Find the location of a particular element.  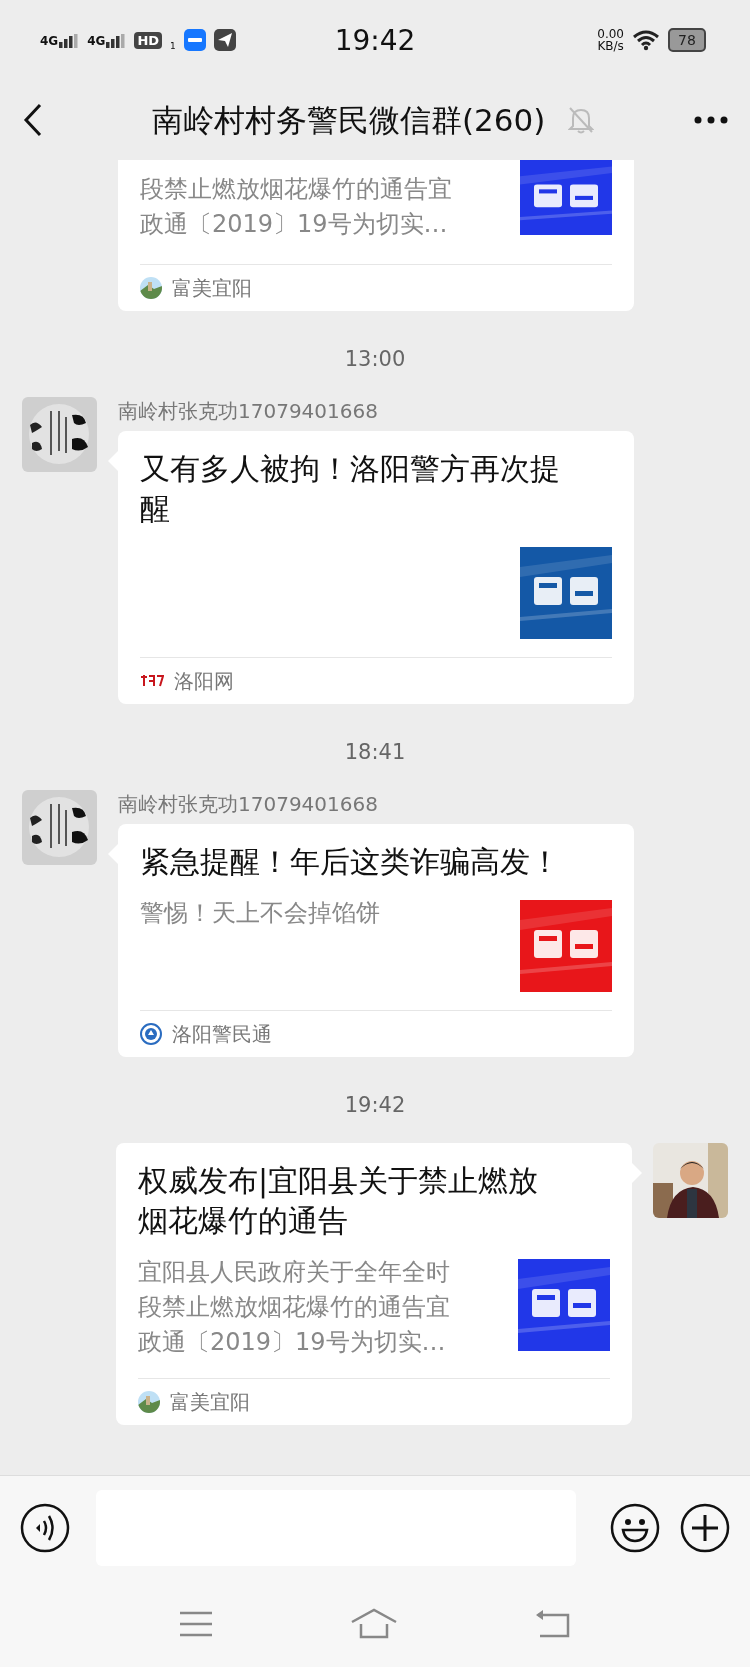

timestamp: 18:41 is located at coordinates (375, 752).